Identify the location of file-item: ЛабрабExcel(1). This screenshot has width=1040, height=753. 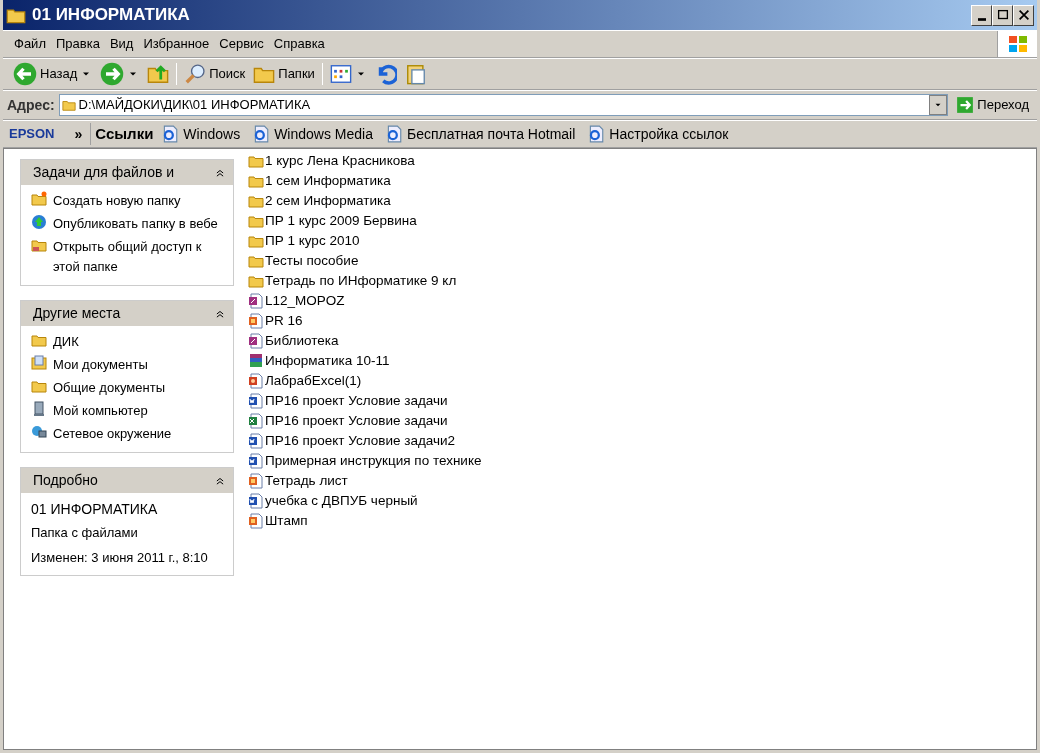
(365, 381).